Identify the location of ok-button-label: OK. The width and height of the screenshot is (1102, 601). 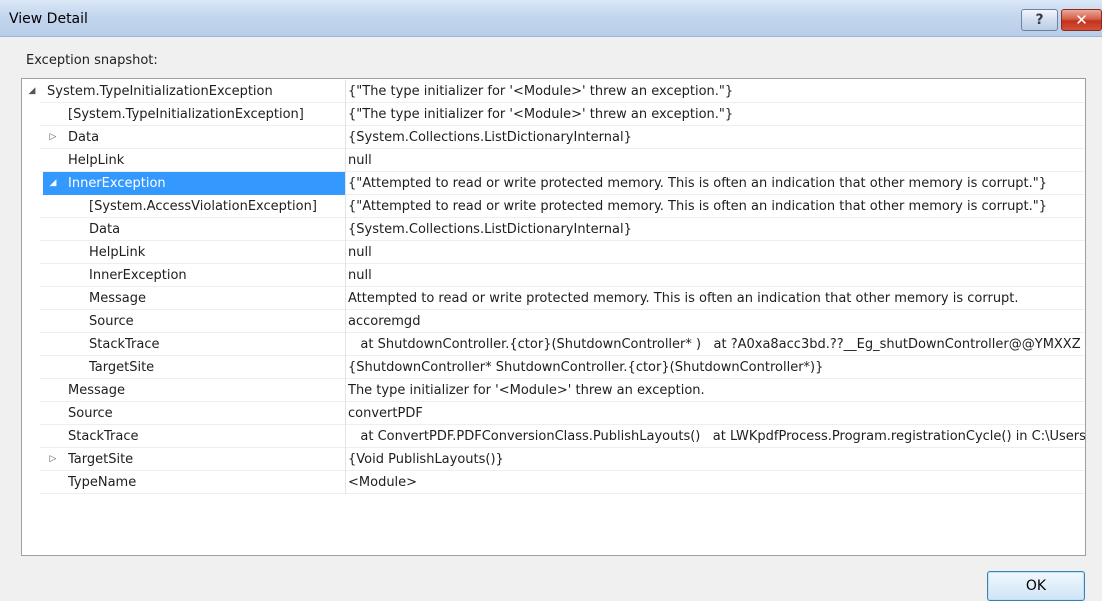
(1036, 586).